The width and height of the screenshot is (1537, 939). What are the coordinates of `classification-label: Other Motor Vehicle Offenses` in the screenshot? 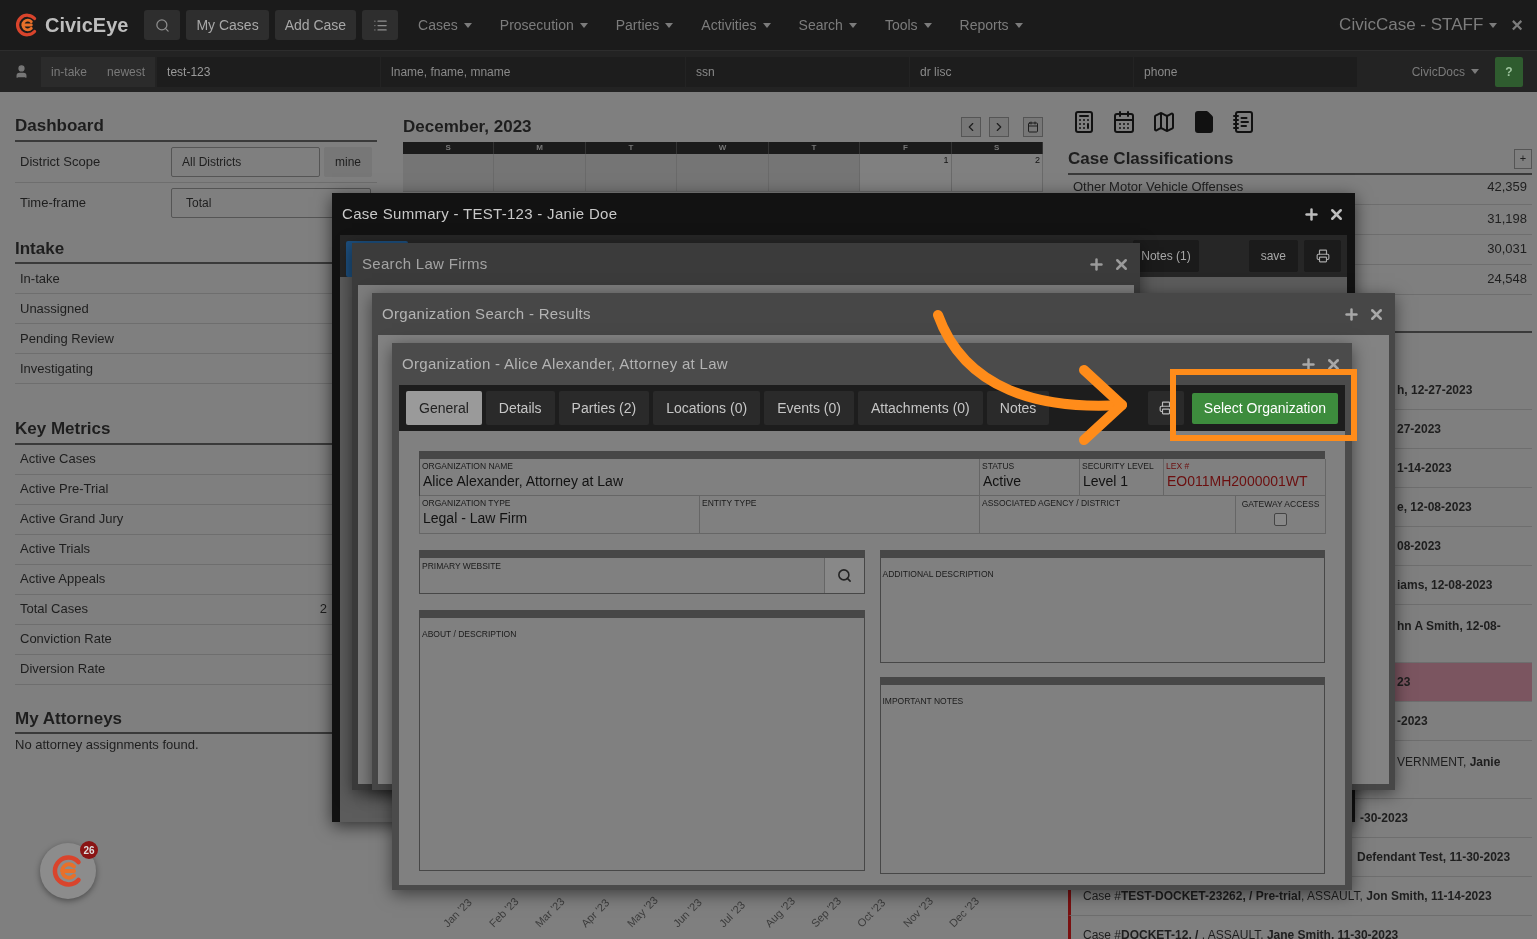 It's located at (1158, 186).